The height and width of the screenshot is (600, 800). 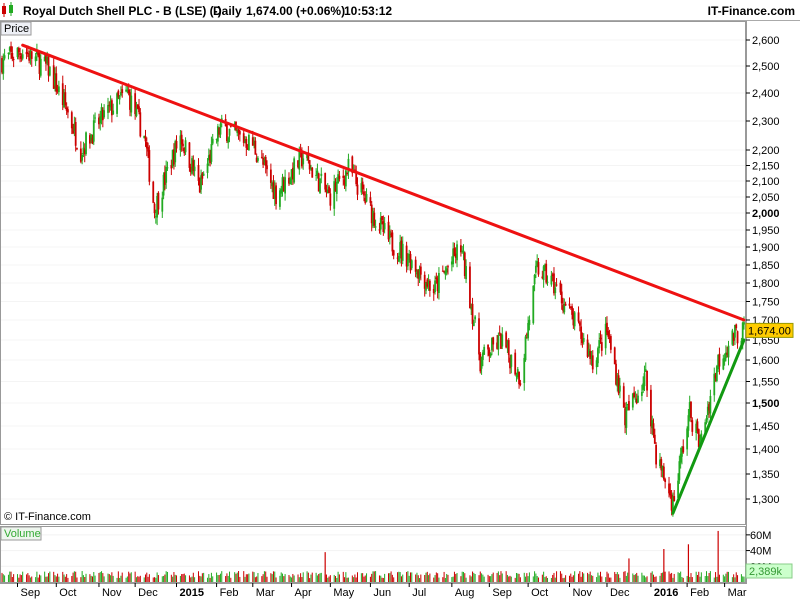 What do you see at coordinates (766, 248) in the screenshot?
I see `price-tick-label: 1,900` at bounding box center [766, 248].